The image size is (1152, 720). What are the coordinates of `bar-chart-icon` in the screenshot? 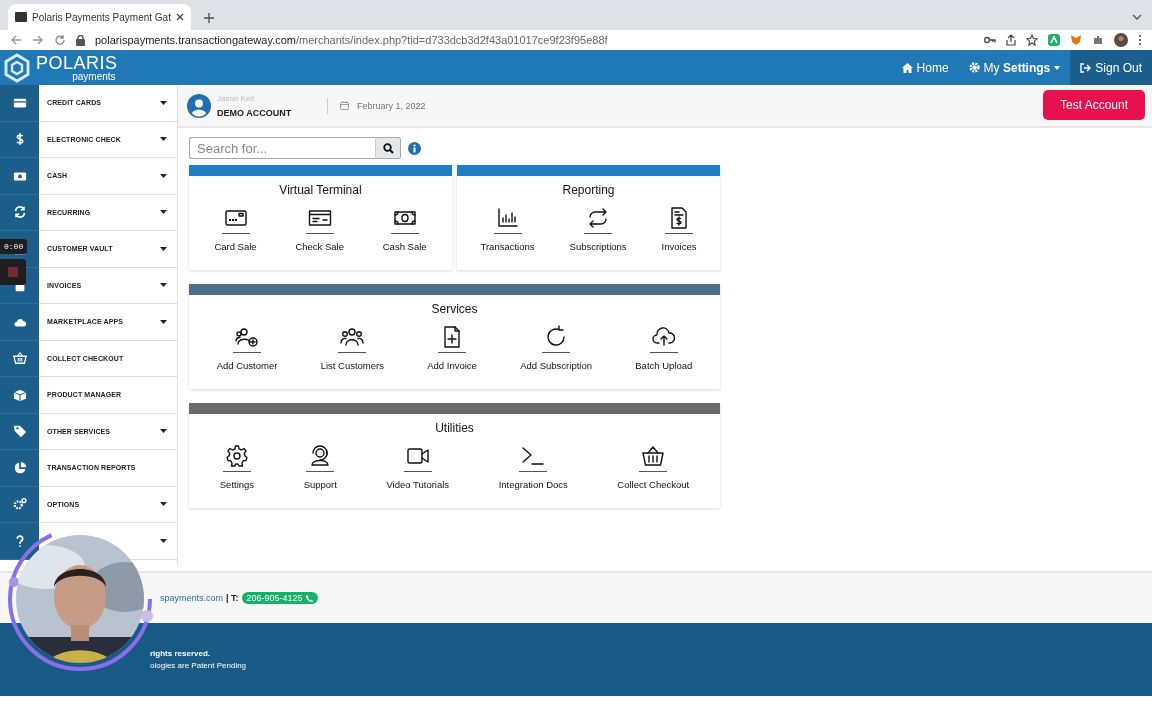 It's located at (507, 218).